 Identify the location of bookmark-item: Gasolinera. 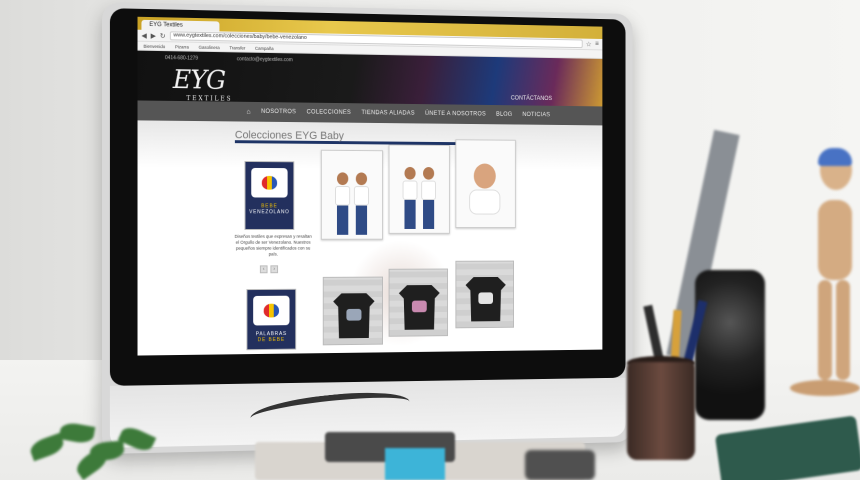
(209, 46).